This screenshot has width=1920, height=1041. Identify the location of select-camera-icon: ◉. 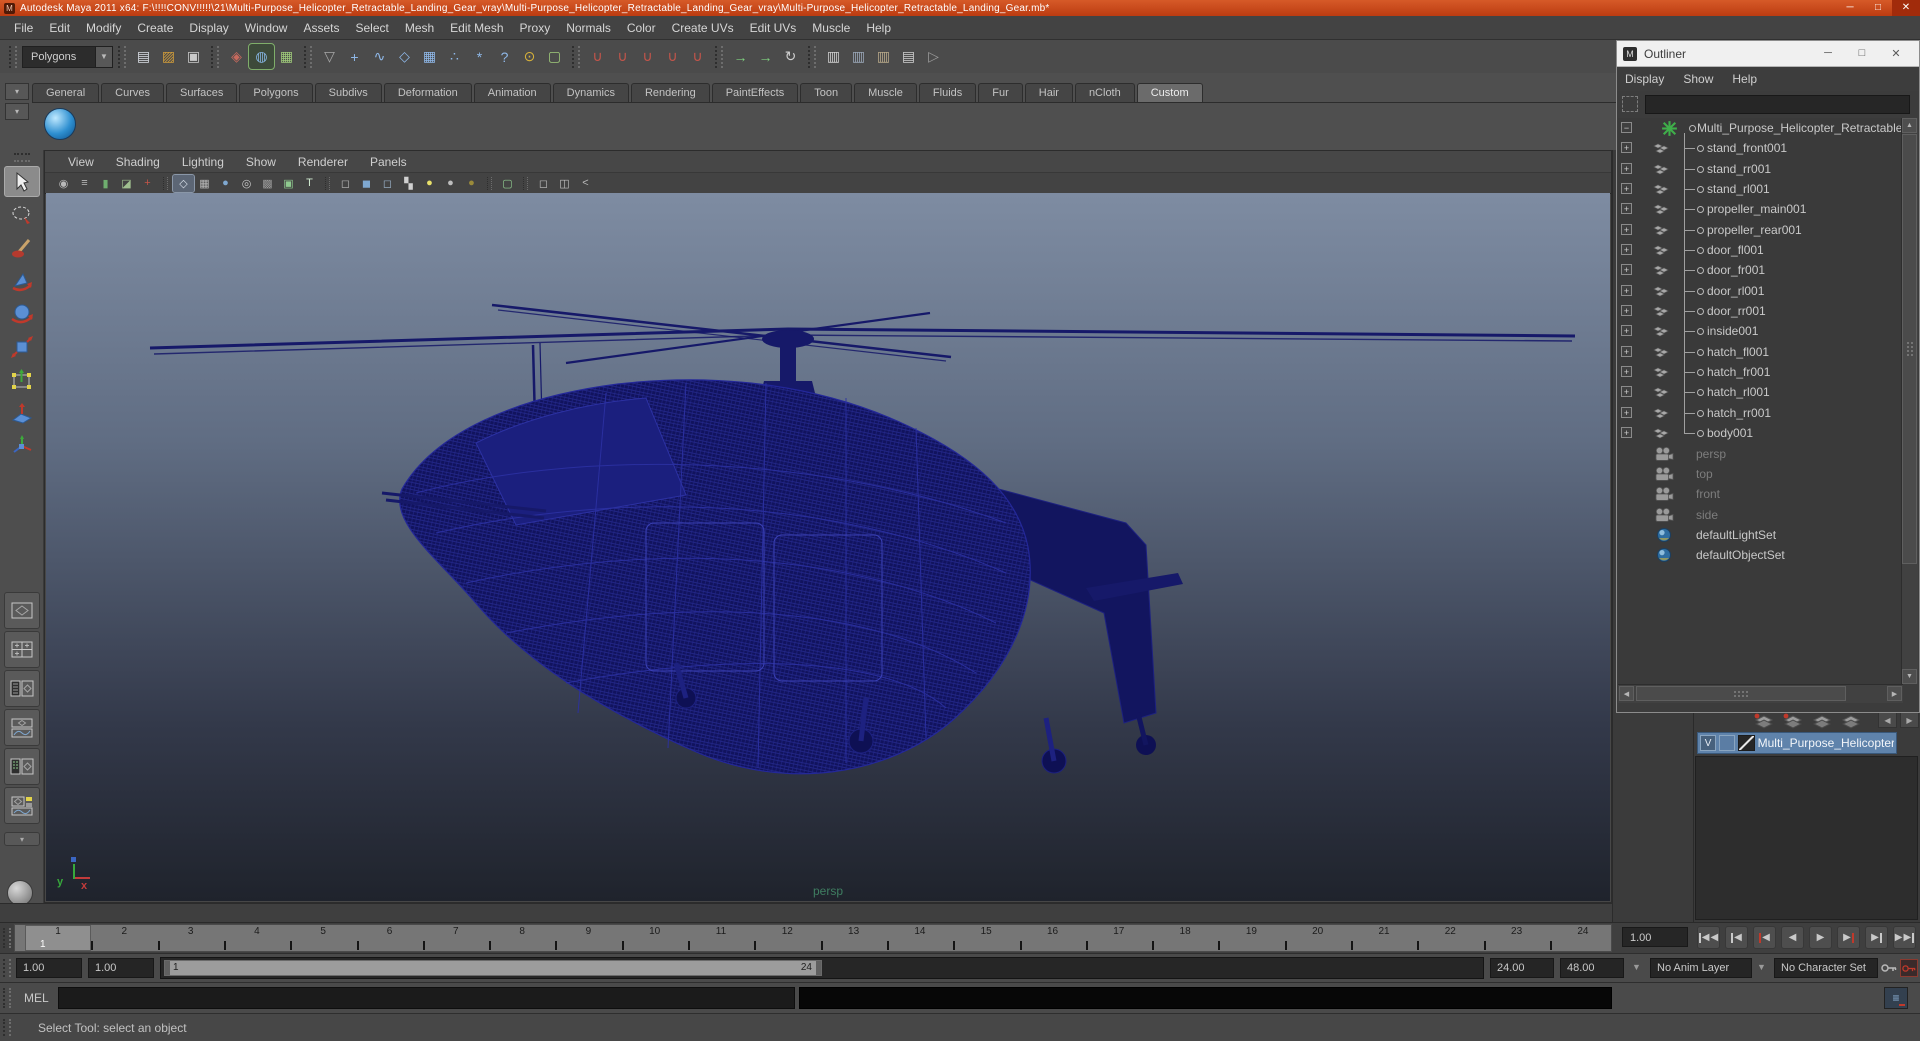
(63, 183).